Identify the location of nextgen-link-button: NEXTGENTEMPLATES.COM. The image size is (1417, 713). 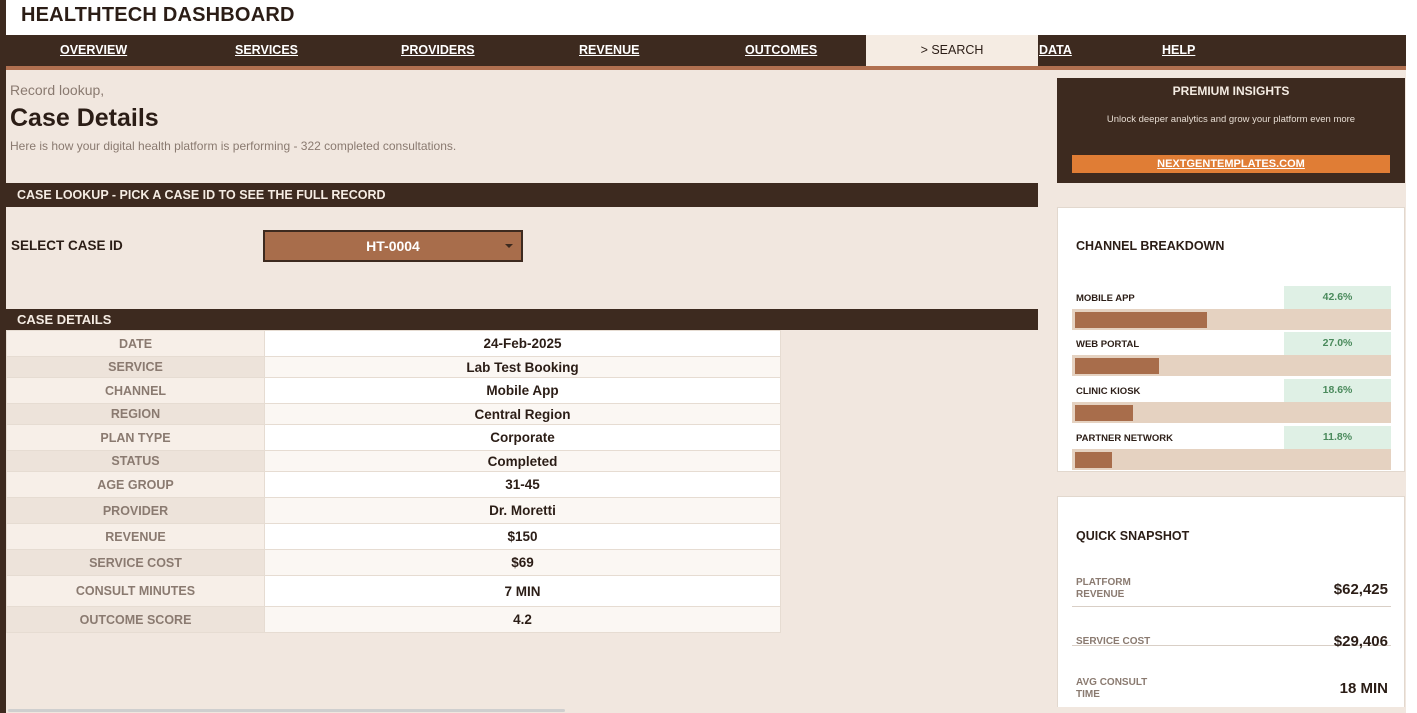
(1231, 164).